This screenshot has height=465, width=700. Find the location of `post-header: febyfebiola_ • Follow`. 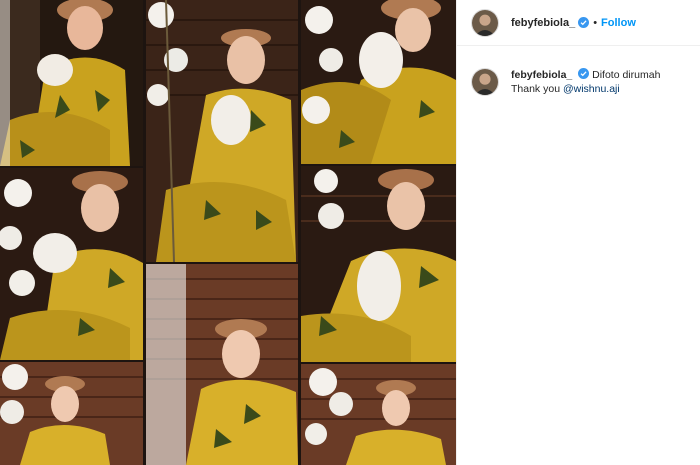

post-header: febyfebiola_ • Follow is located at coordinates (578, 23).